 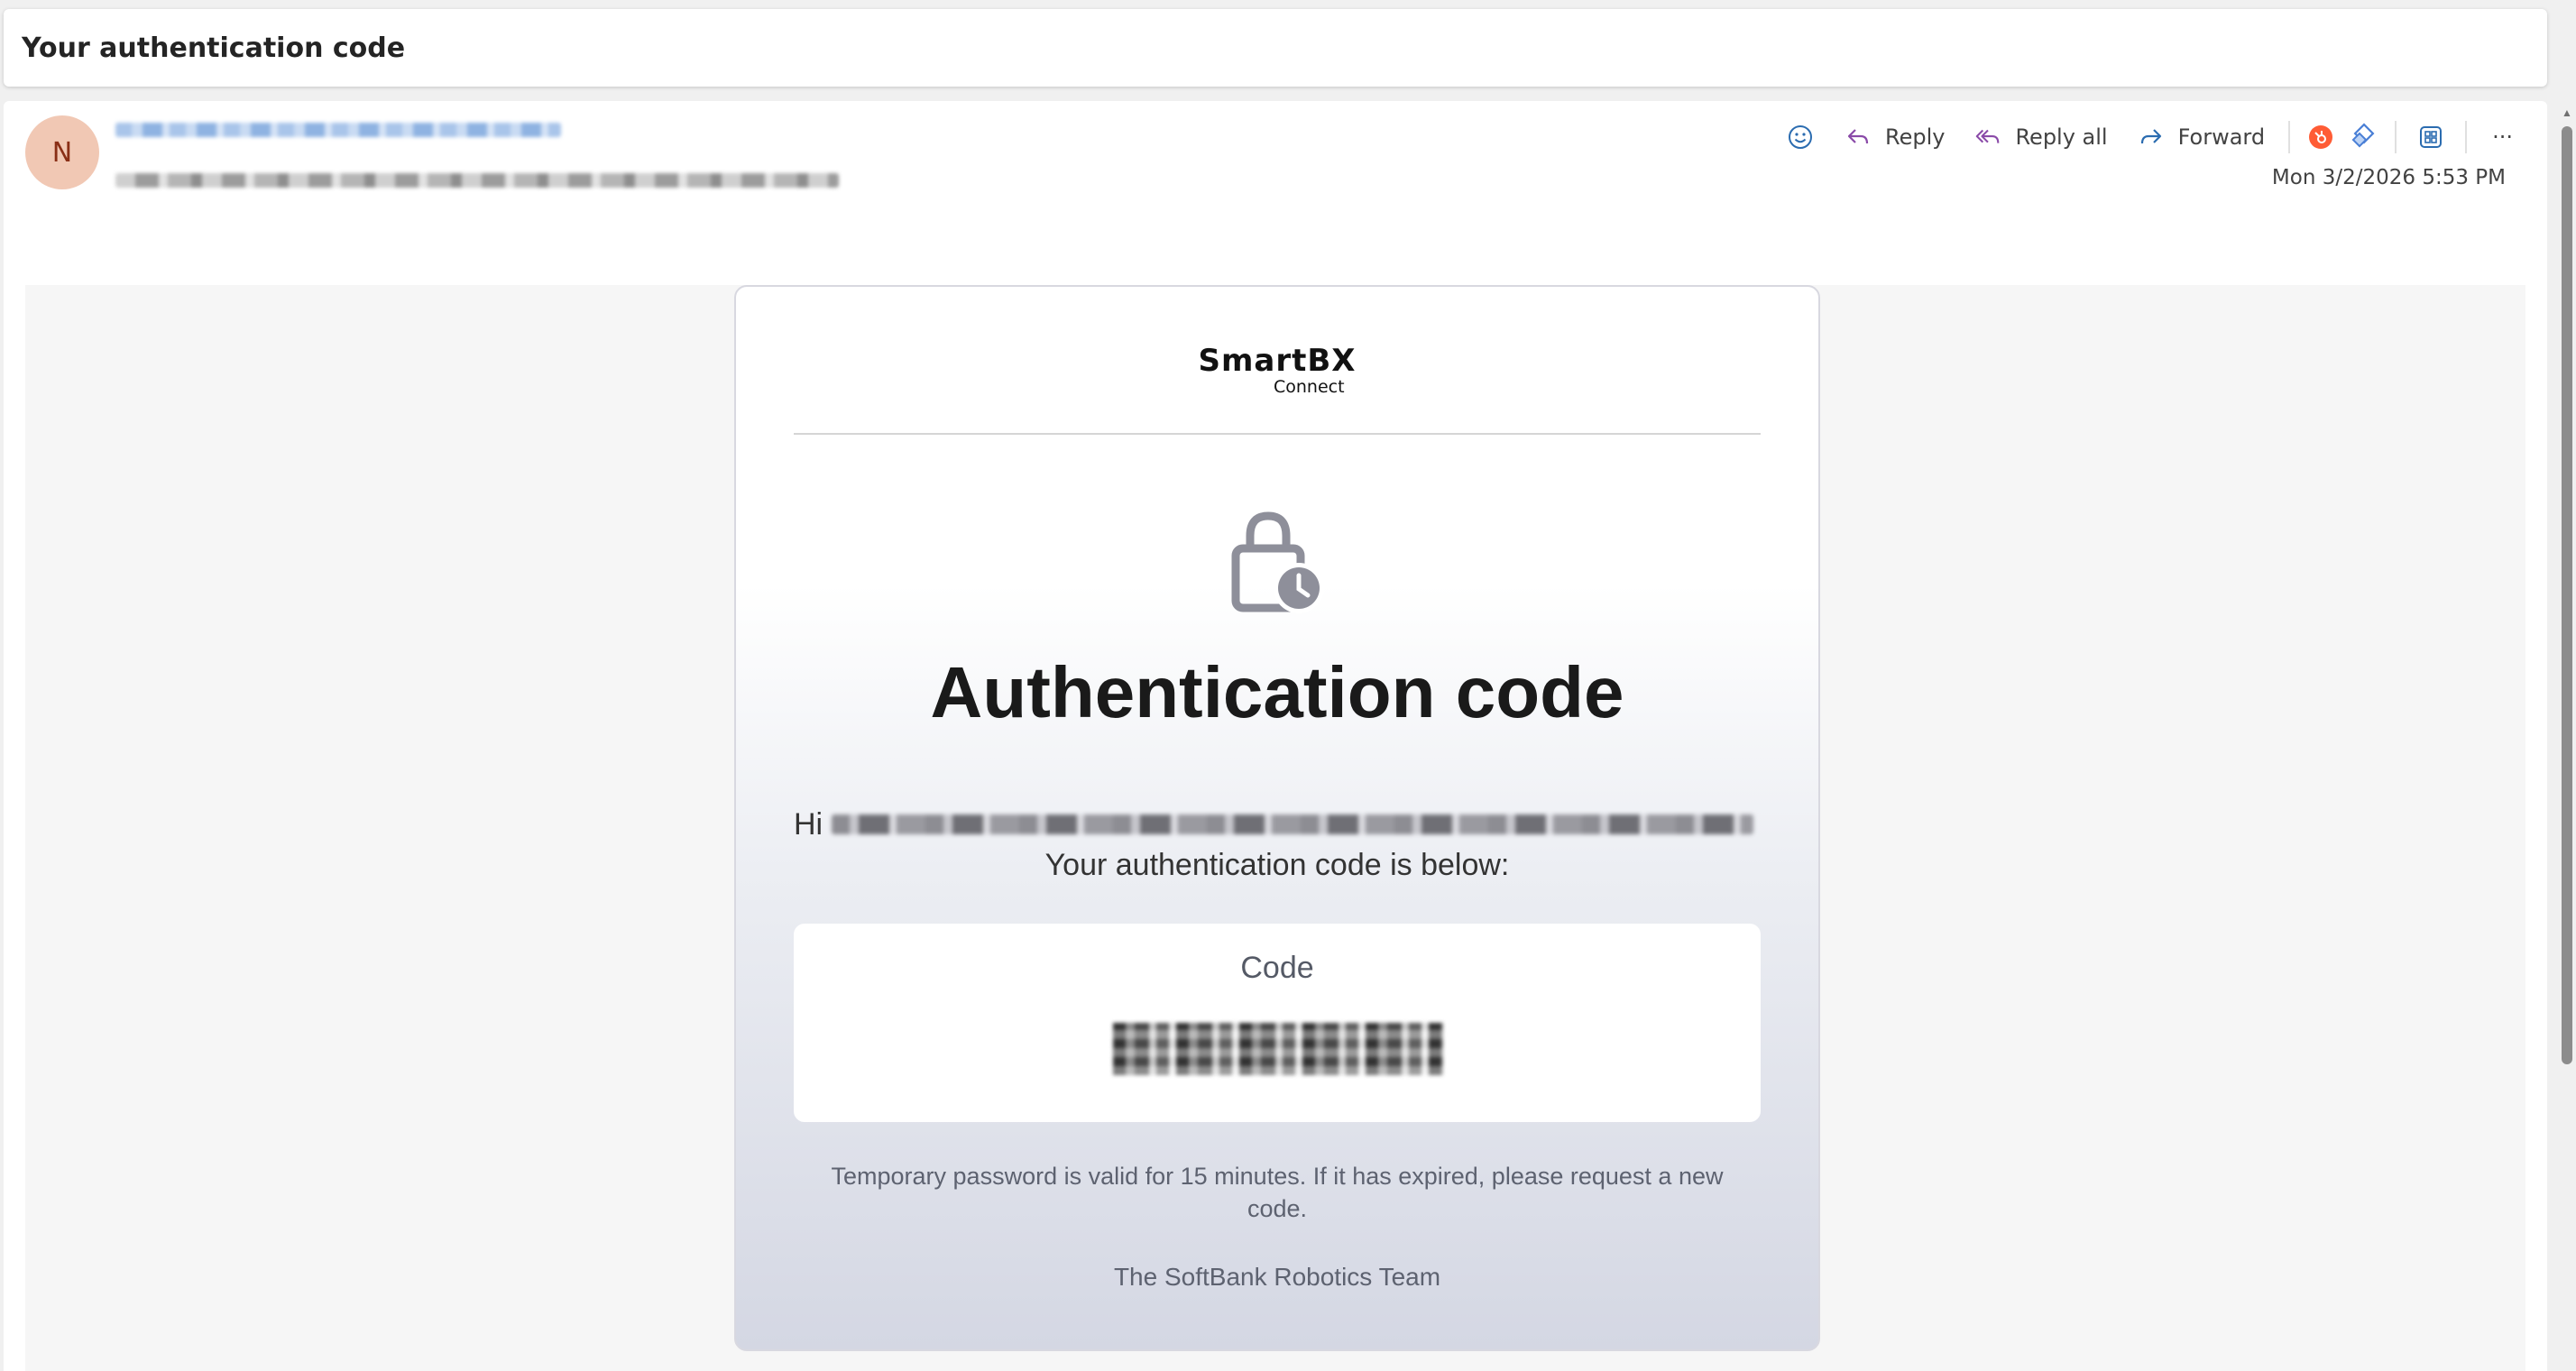 What do you see at coordinates (1277, 361) in the screenshot?
I see `logo-wordmark: SmartBX` at bounding box center [1277, 361].